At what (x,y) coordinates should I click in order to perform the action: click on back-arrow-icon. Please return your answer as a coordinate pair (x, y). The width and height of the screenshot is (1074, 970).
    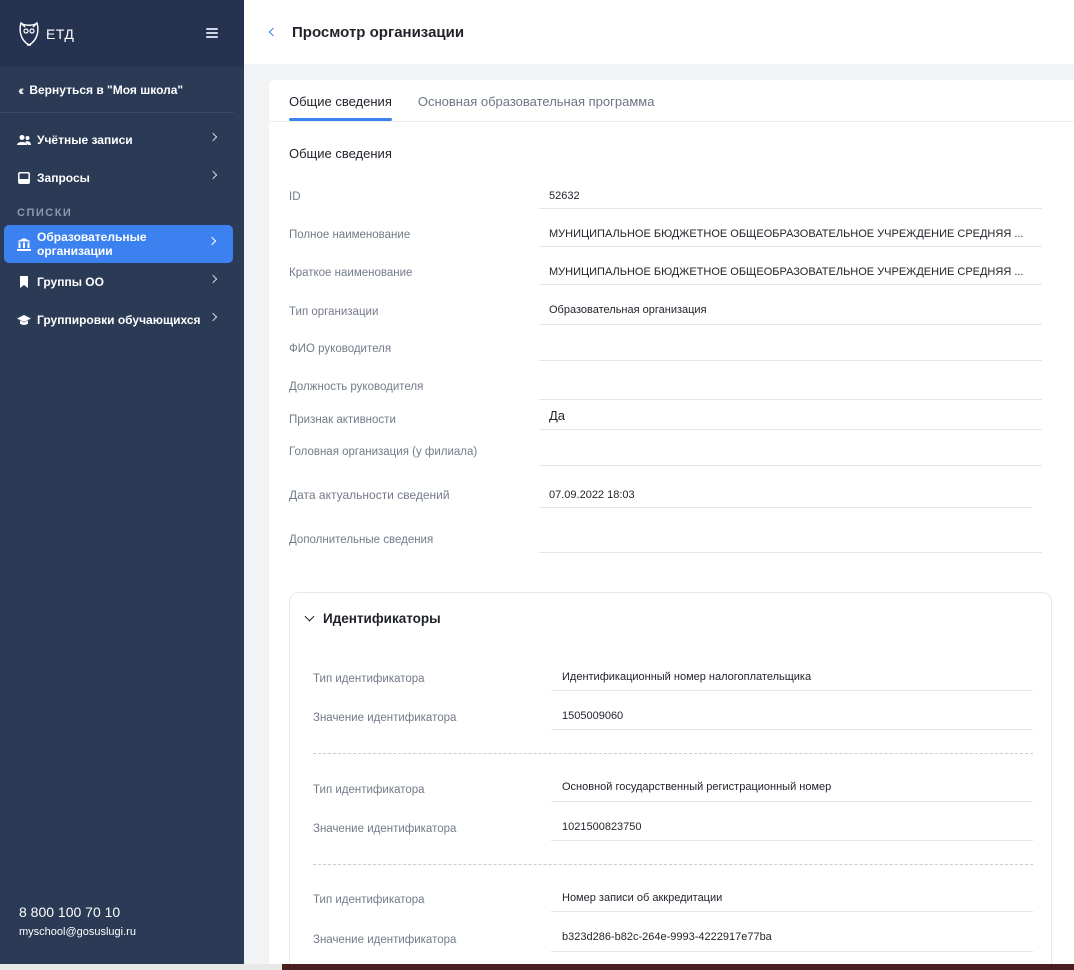
    Looking at the image, I should click on (273, 32).